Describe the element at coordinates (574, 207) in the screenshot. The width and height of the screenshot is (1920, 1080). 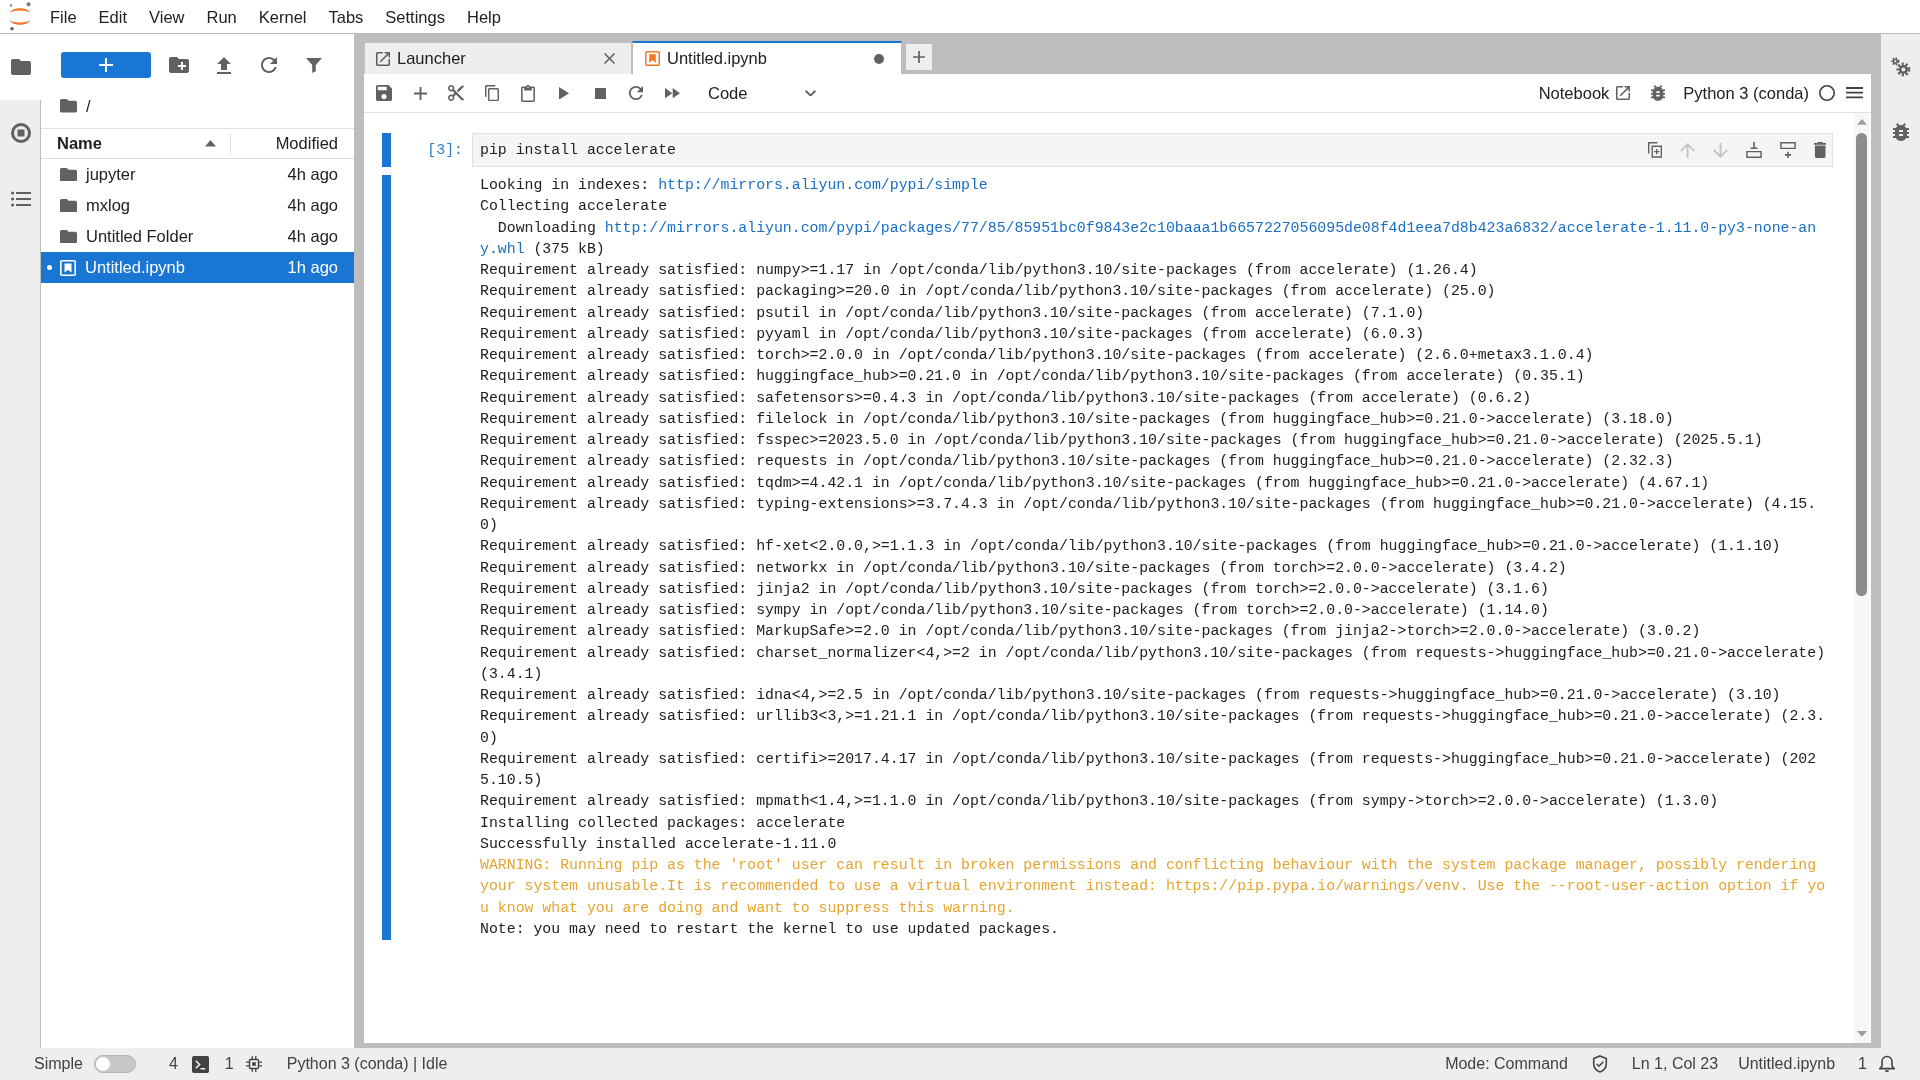
I see `output-line: Collecting accelerate` at that location.